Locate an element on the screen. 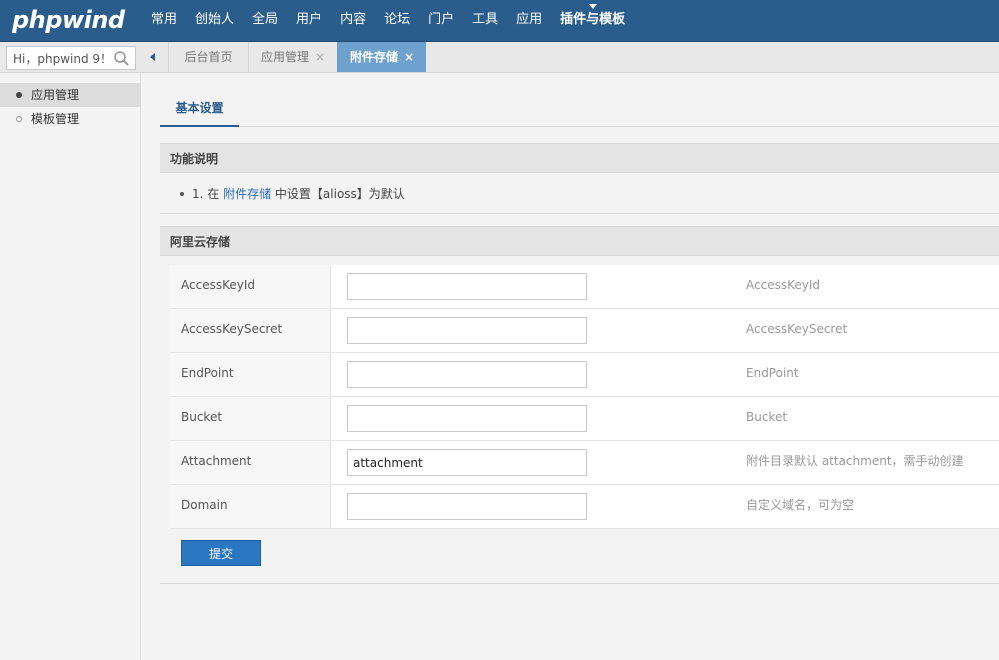 This screenshot has height=660, width=999. form-row-endpoint: EndPoint EndPoint is located at coordinates (584, 375).